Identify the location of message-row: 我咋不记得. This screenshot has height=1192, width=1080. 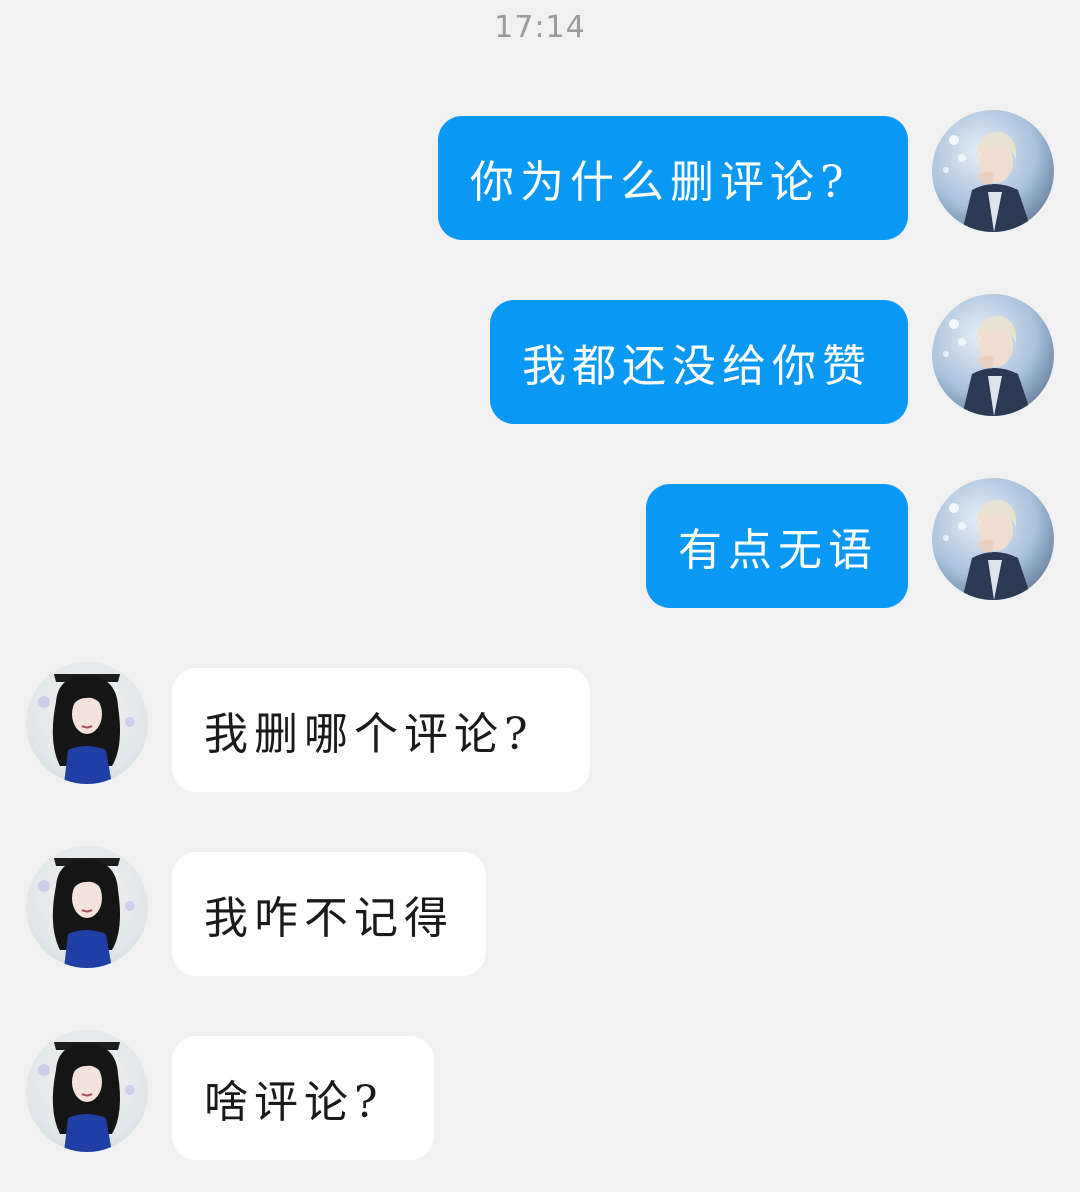
(540, 911).